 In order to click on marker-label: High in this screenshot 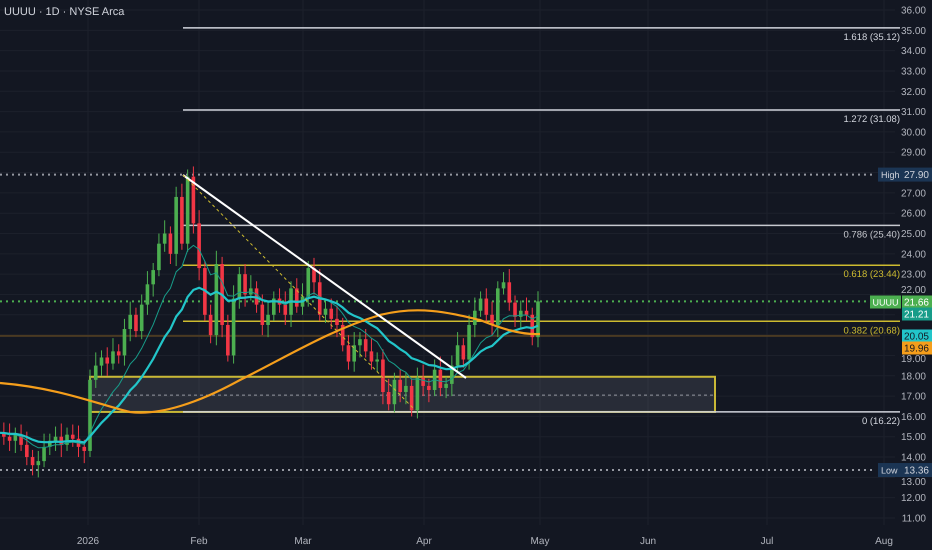, I will do `click(890, 175)`.